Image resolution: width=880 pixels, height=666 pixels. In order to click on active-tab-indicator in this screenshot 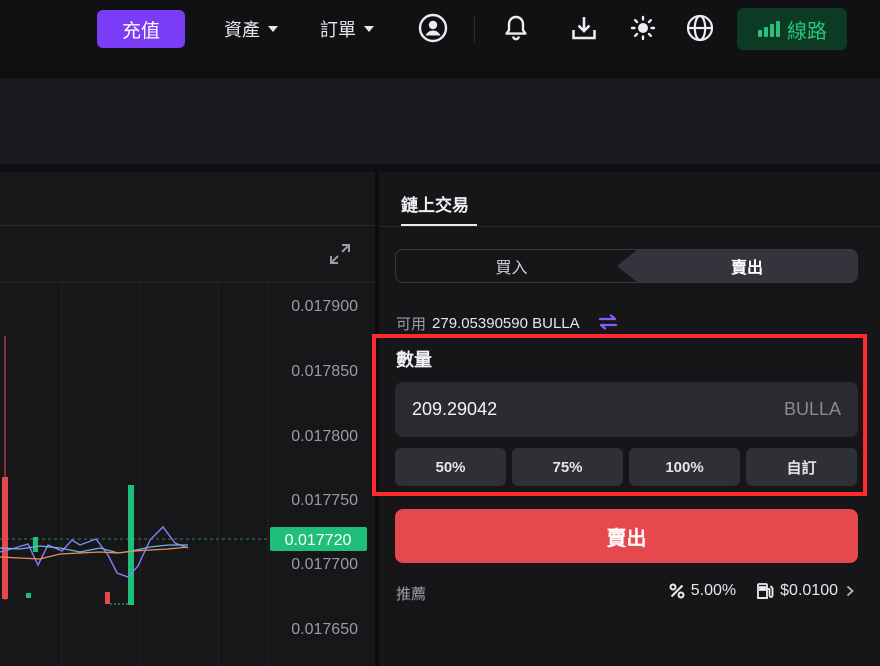, I will do `click(439, 225)`.